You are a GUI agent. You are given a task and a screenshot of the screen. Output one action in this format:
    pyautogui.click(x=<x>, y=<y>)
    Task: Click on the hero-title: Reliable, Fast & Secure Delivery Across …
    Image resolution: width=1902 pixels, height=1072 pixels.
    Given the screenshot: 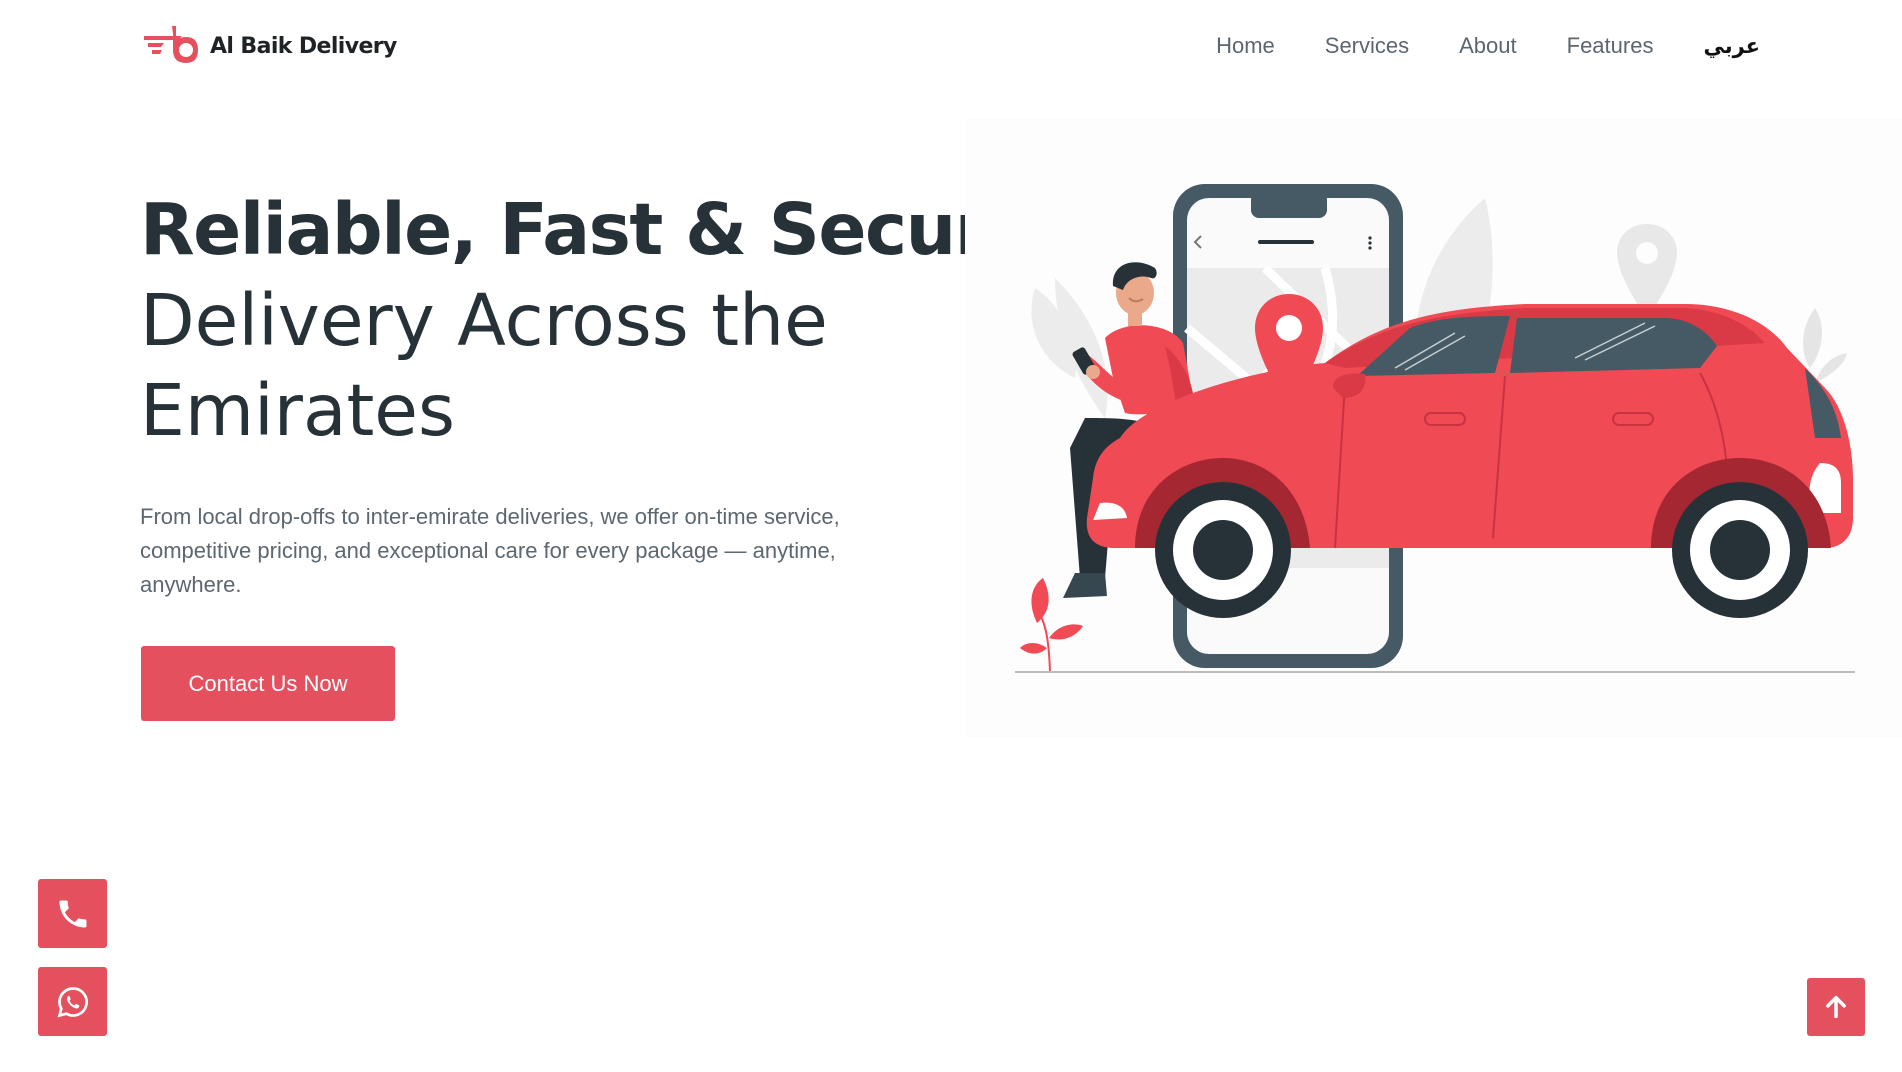 What is the action you would take?
    pyautogui.click(x=588, y=320)
    